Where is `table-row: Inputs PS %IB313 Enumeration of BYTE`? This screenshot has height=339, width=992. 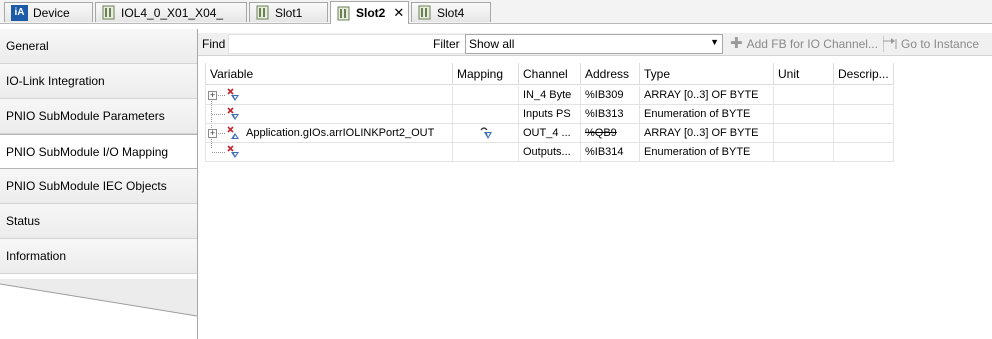
table-row: Inputs PS %IB313 Enumeration of BYTE is located at coordinates (549, 114).